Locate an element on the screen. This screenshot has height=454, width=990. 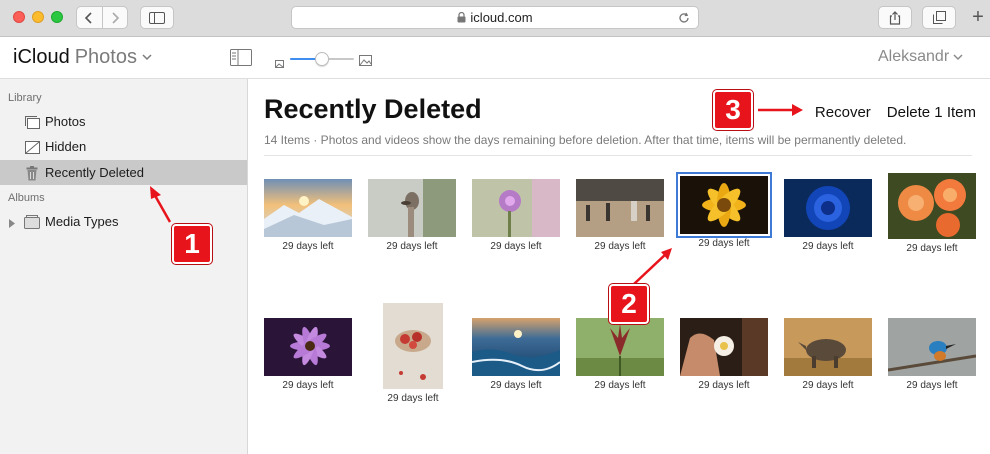
zoom-window-button is located at coordinates (57, 17).